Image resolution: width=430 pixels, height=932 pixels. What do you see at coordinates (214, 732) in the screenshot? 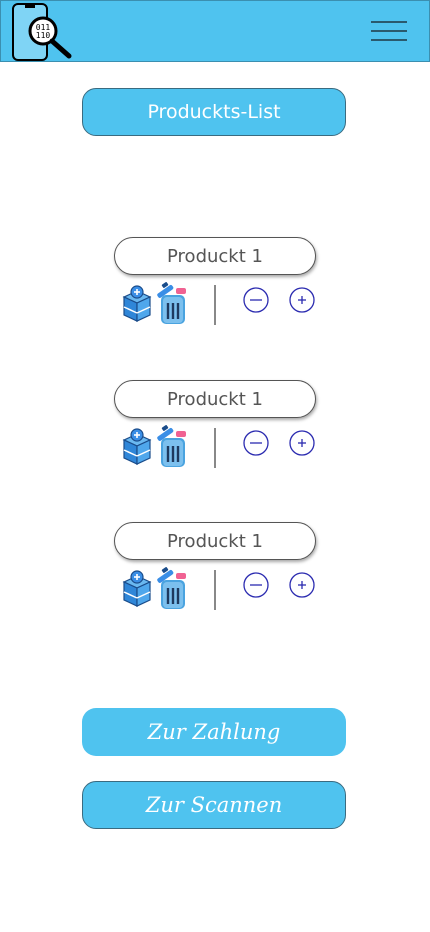
I see `go-to-payment-button: Zur Zahlung` at bounding box center [214, 732].